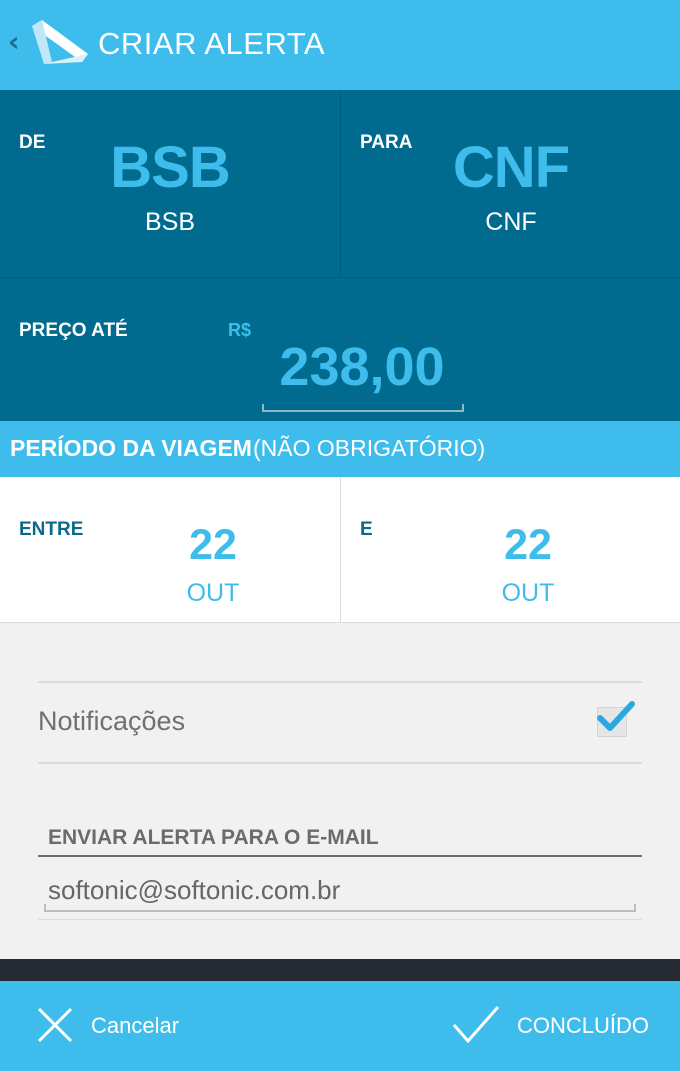 This screenshot has width=680, height=1071. I want to click on notifications-label: Notificações, so click(112, 721).